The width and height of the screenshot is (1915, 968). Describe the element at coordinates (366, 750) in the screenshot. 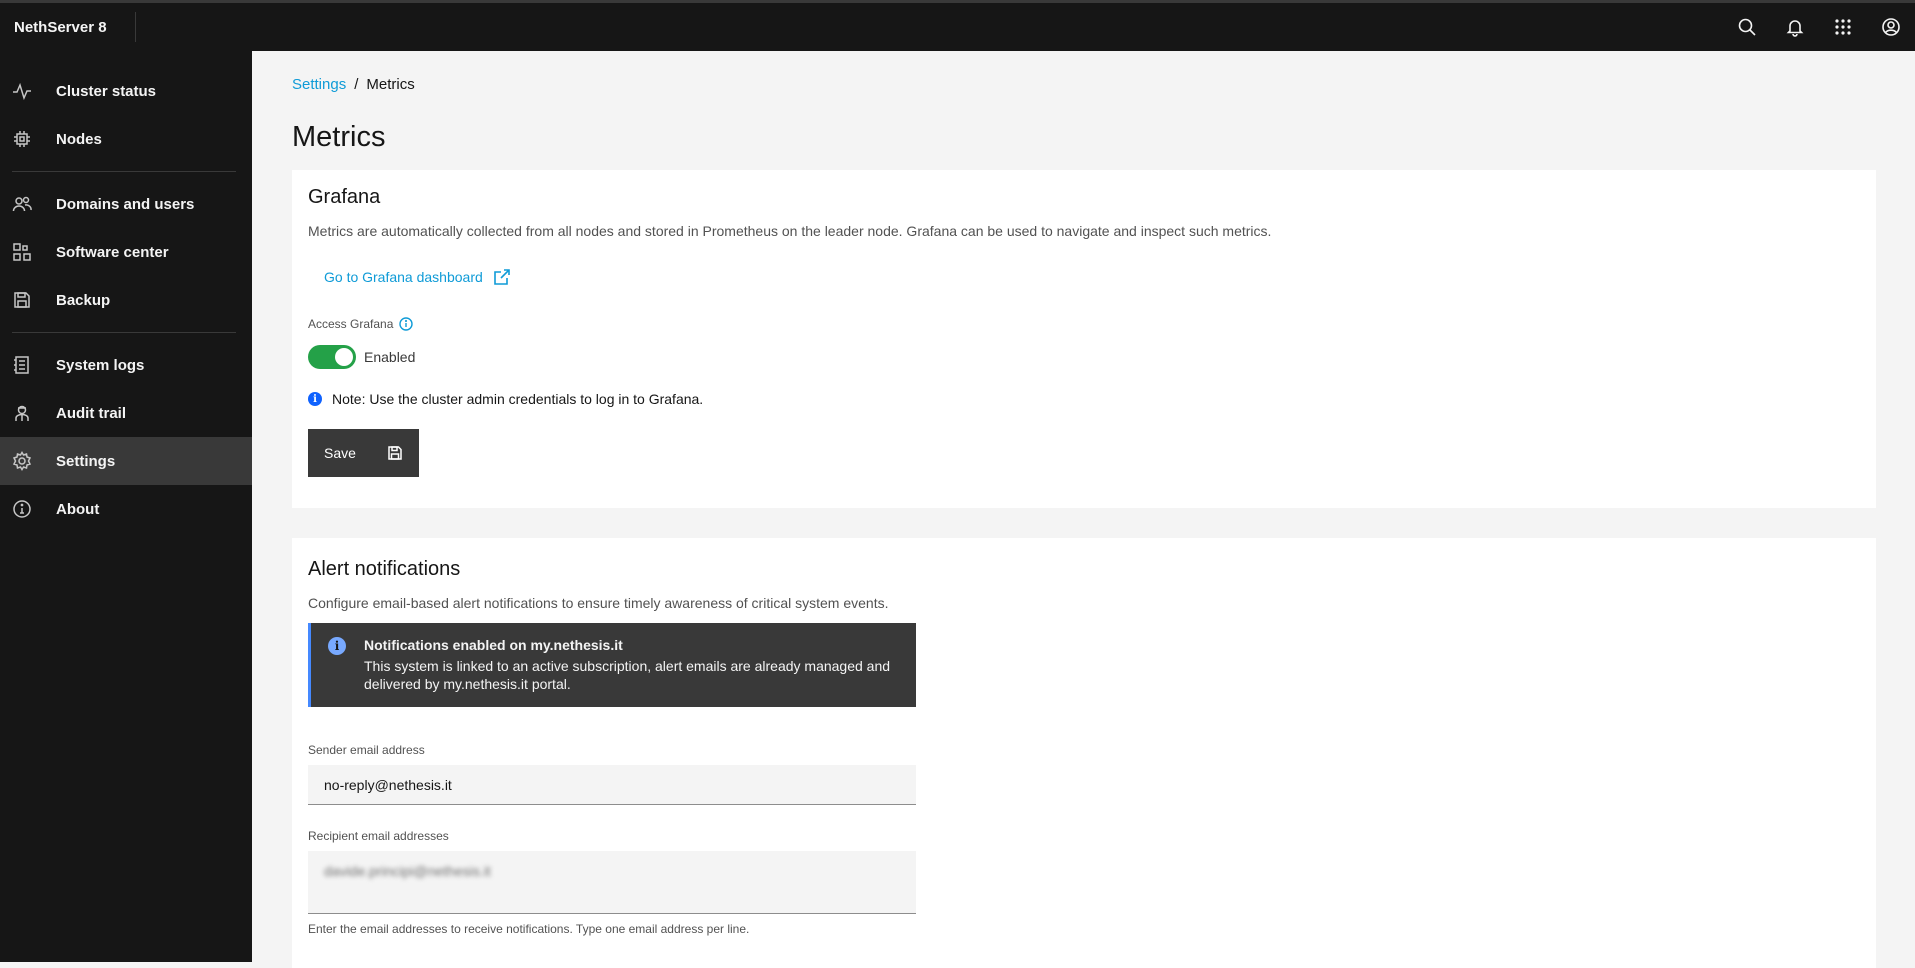

I see `sender-email-label: Sender email address` at that location.